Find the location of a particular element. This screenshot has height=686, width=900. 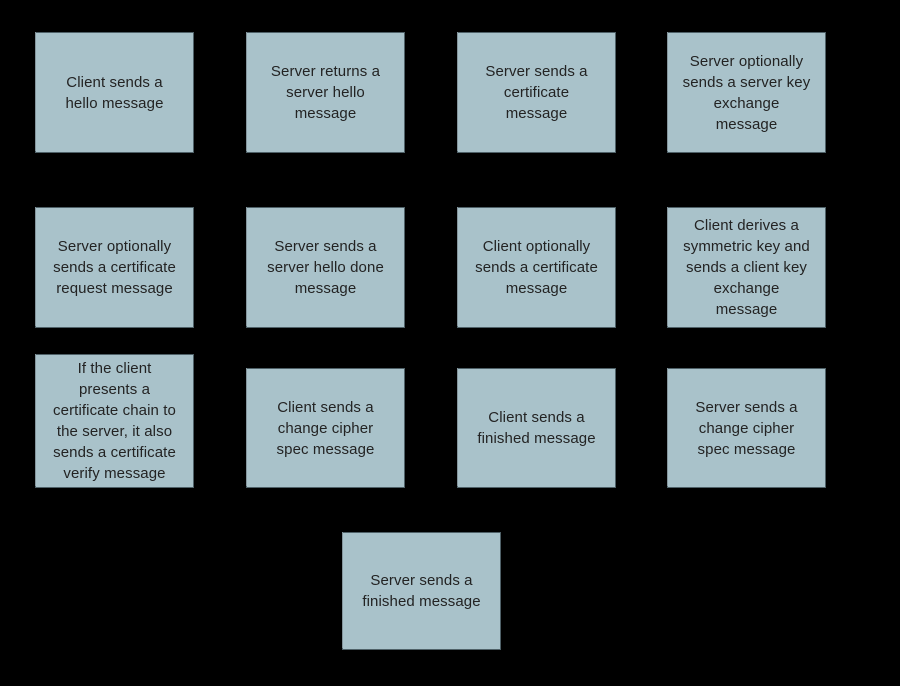

process-node-client-hello: Client sends a hello message is located at coordinates (114, 92).